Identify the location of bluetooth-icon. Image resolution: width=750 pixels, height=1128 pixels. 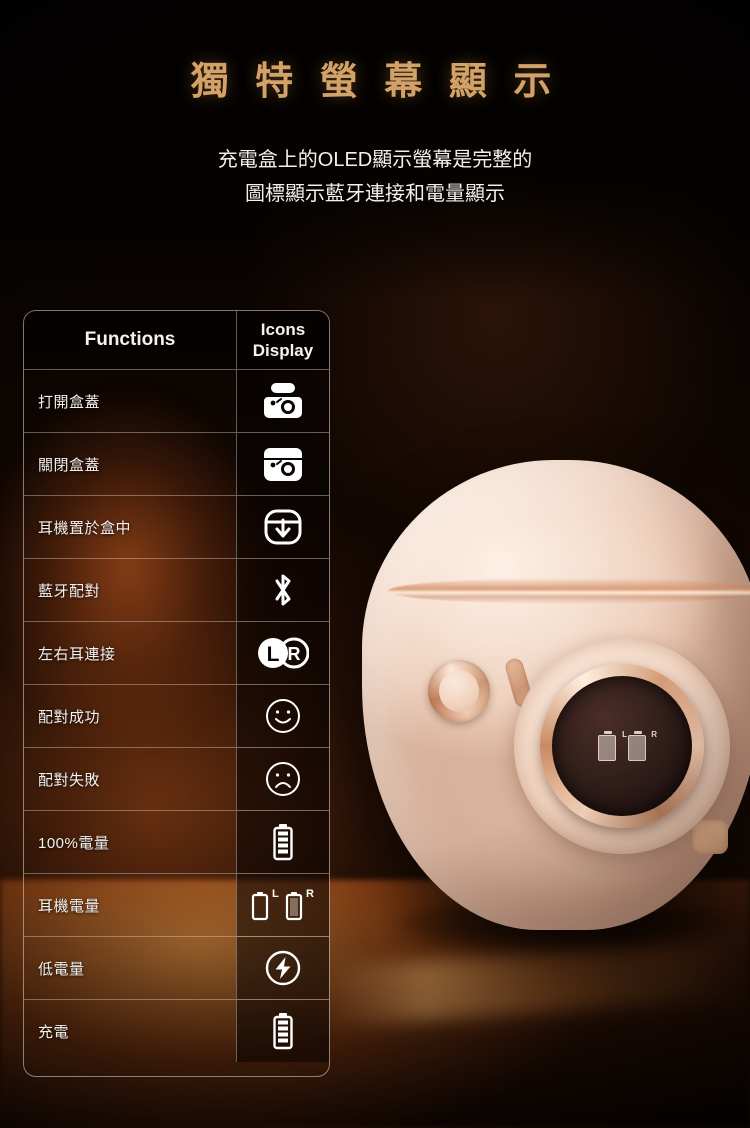
(283, 590).